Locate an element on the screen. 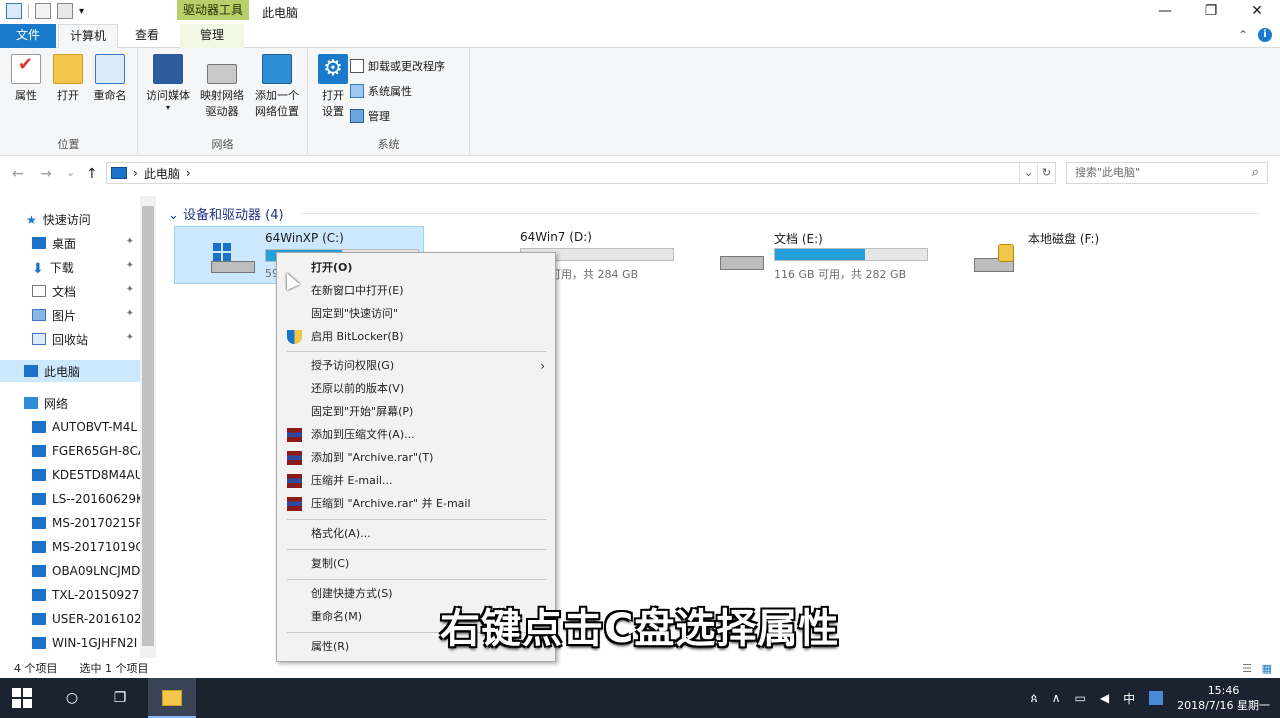  taskbar-file-explorer is located at coordinates (172, 698).